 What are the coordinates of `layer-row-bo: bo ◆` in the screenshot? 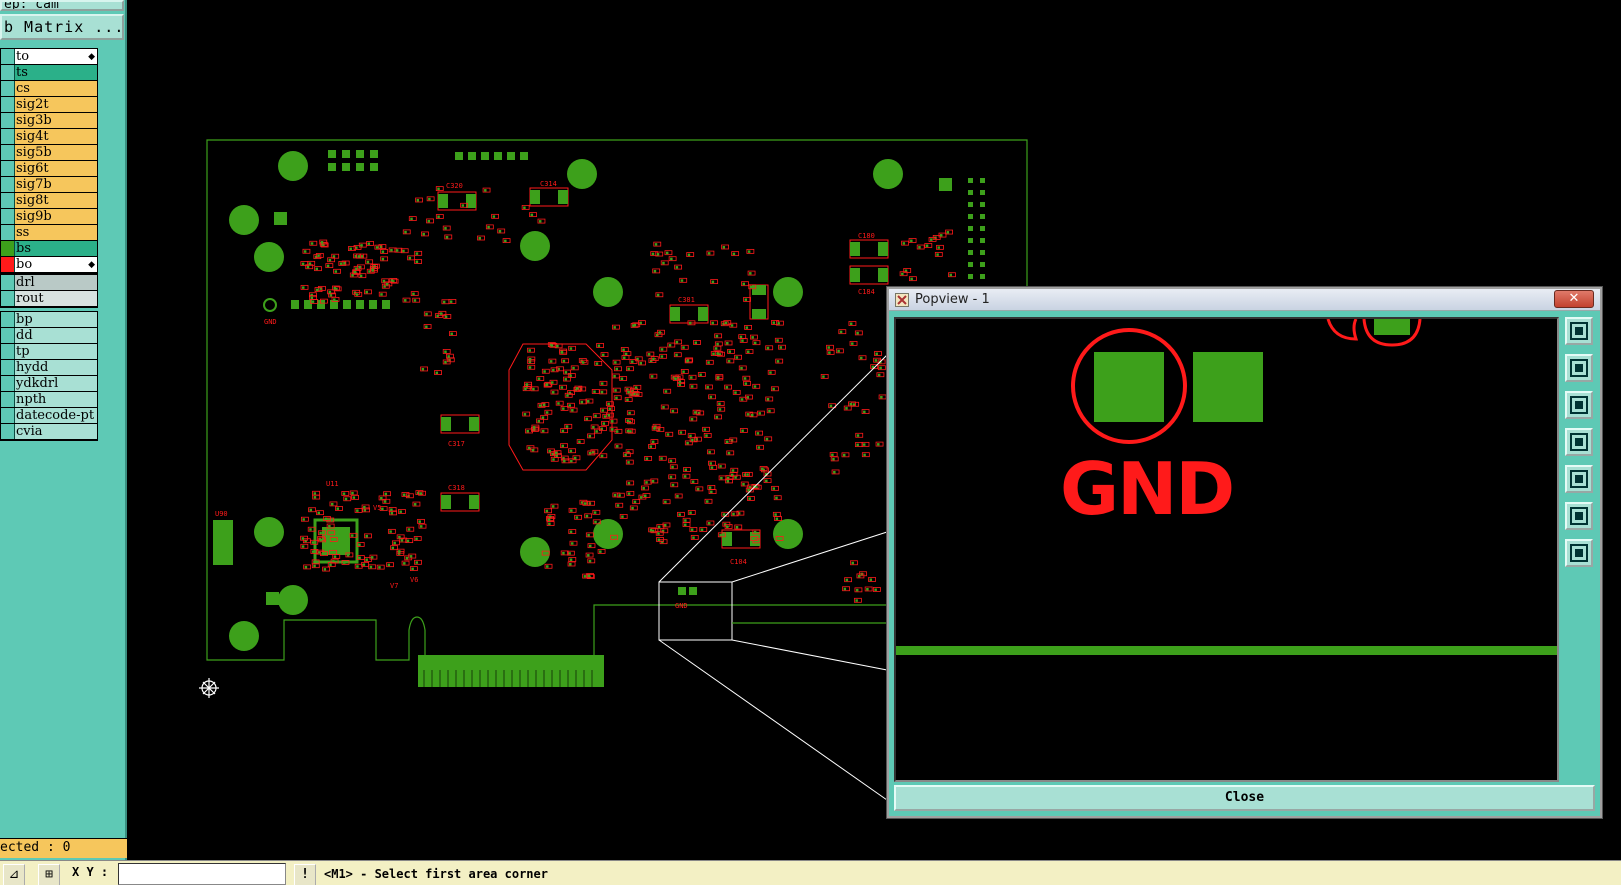 It's located at (49, 265).